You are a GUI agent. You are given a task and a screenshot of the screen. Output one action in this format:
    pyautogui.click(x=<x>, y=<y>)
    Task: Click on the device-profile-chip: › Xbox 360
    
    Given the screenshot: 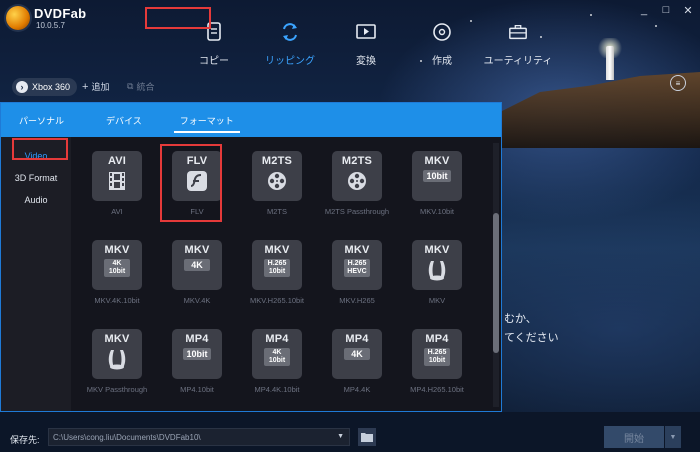 What is the action you would take?
    pyautogui.click(x=45, y=87)
    